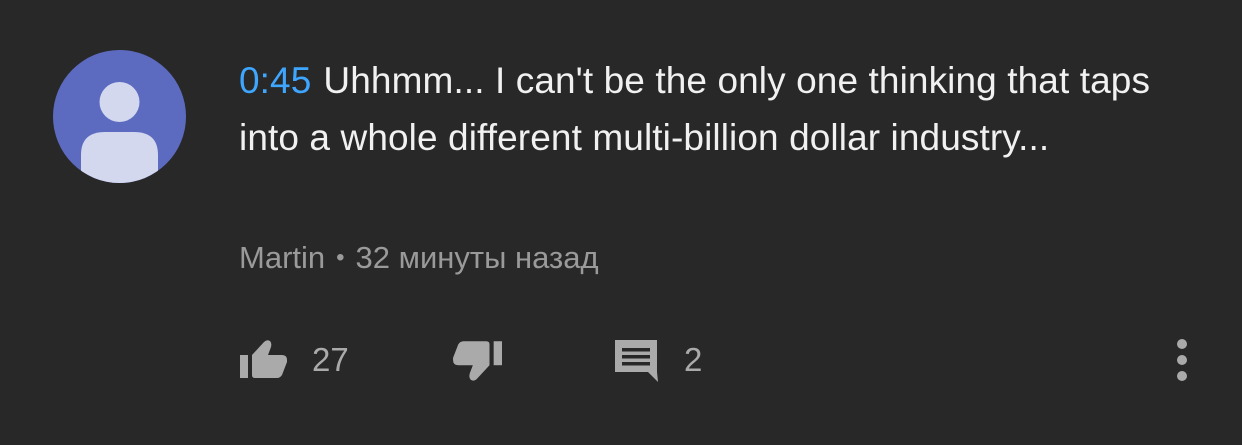  I want to click on reply-count: 2, so click(693, 359).